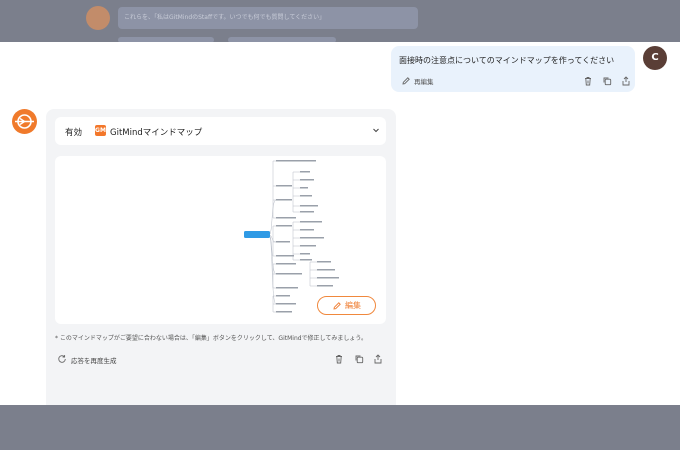 This screenshot has width=680, height=450. What do you see at coordinates (98, 18) in the screenshot?
I see `background-bot-avatar` at bounding box center [98, 18].